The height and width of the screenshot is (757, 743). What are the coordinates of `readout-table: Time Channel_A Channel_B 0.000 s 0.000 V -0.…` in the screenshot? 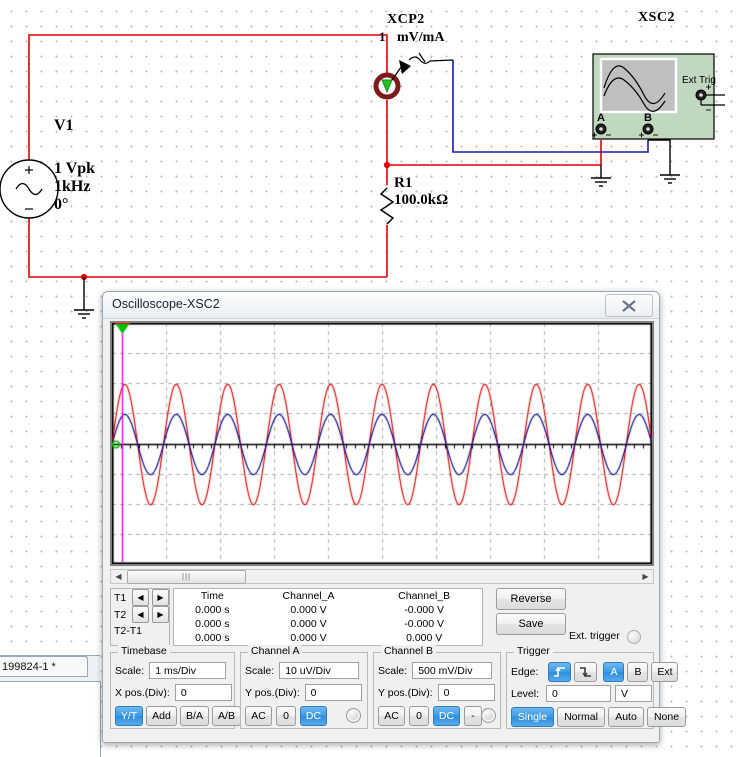 It's located at (328, 617).